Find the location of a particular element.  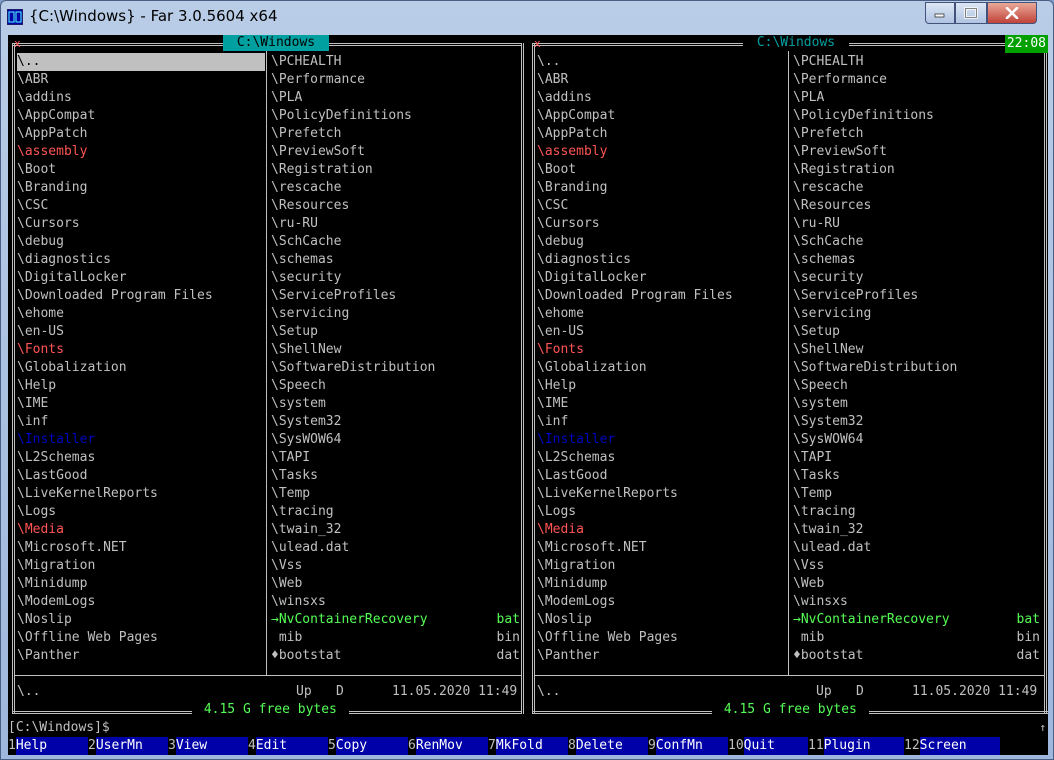

file-list-item: \AppPatch is located at coordinates (662, 134).